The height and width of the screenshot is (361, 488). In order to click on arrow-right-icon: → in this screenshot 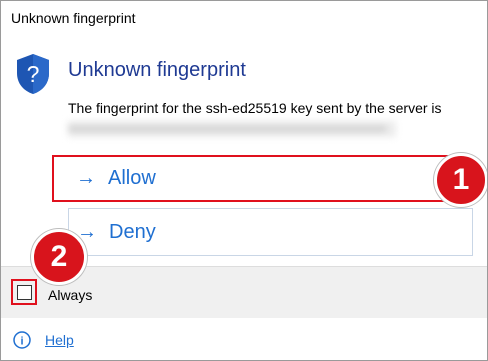, I will do `click(86, 178)`.